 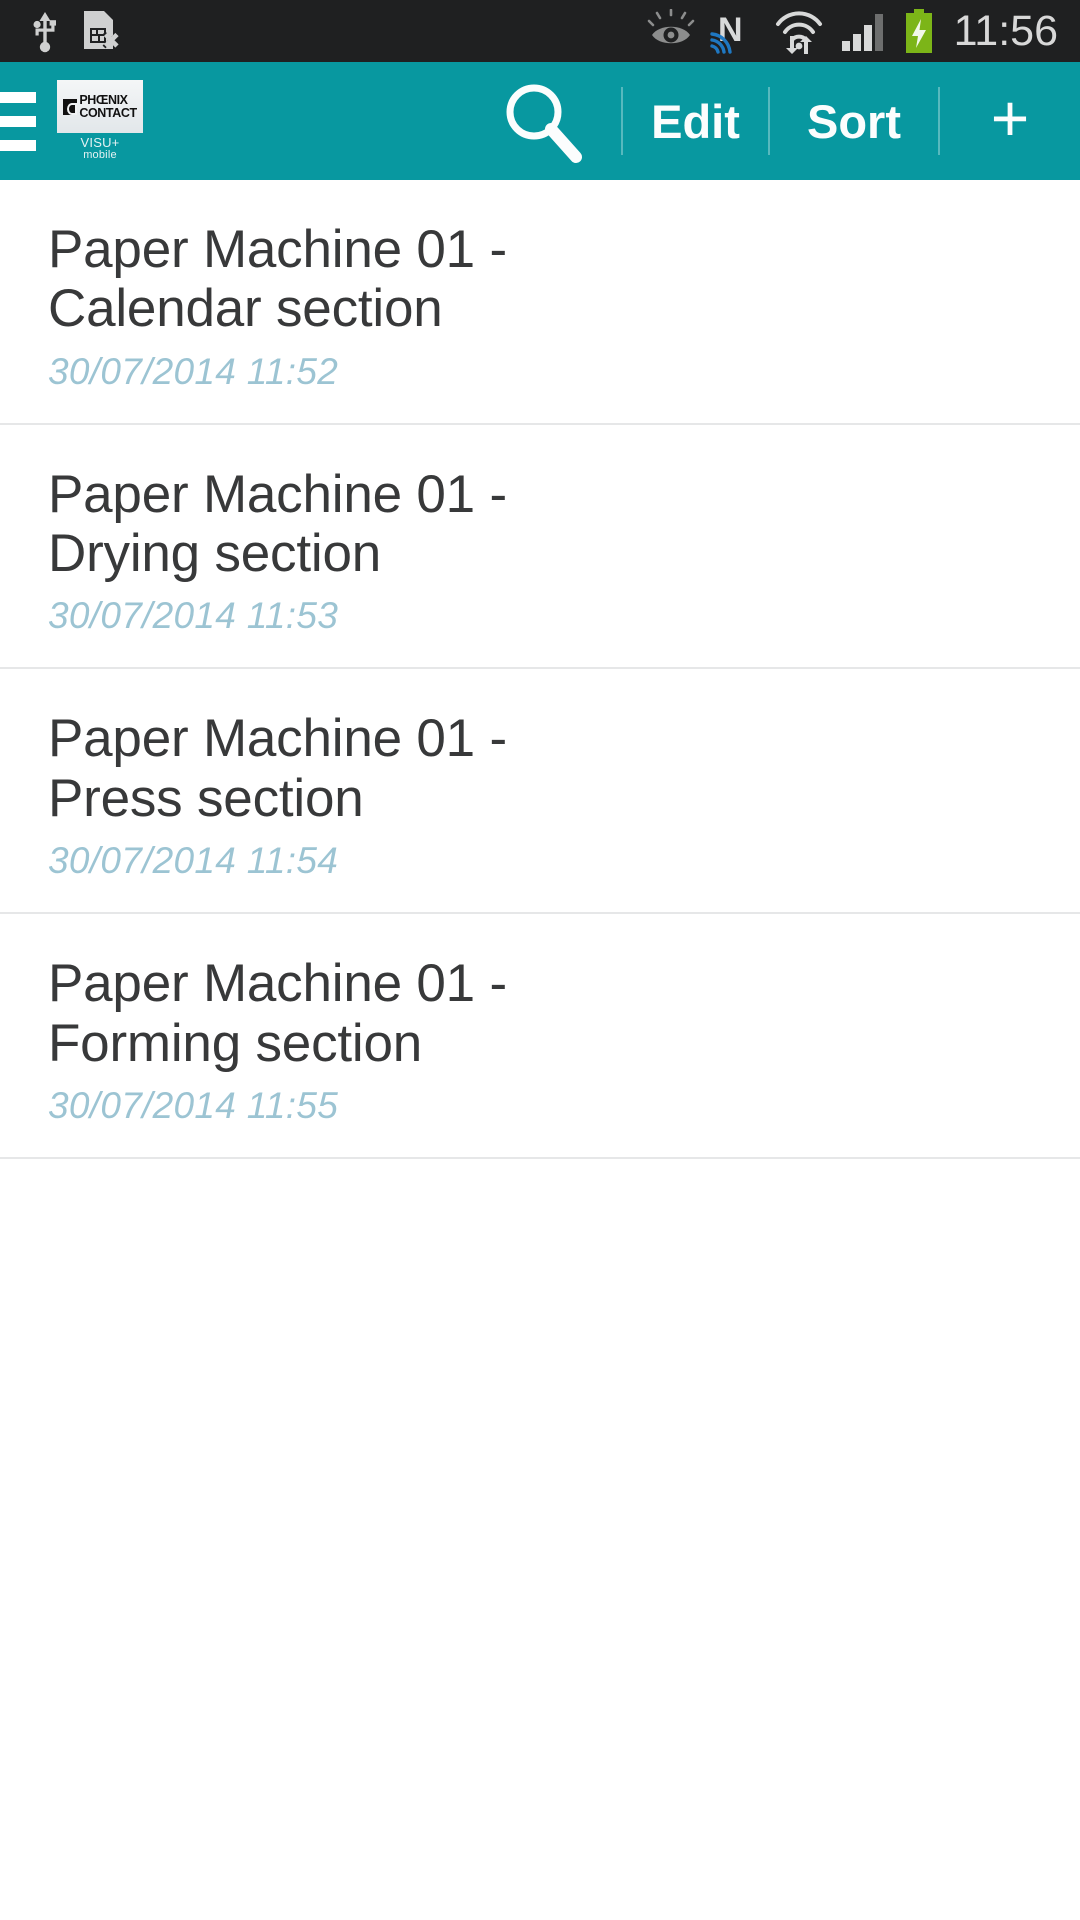 I want to click on list-item-title: Paper Machine 01 - Press section, so click(x=277, y=768).